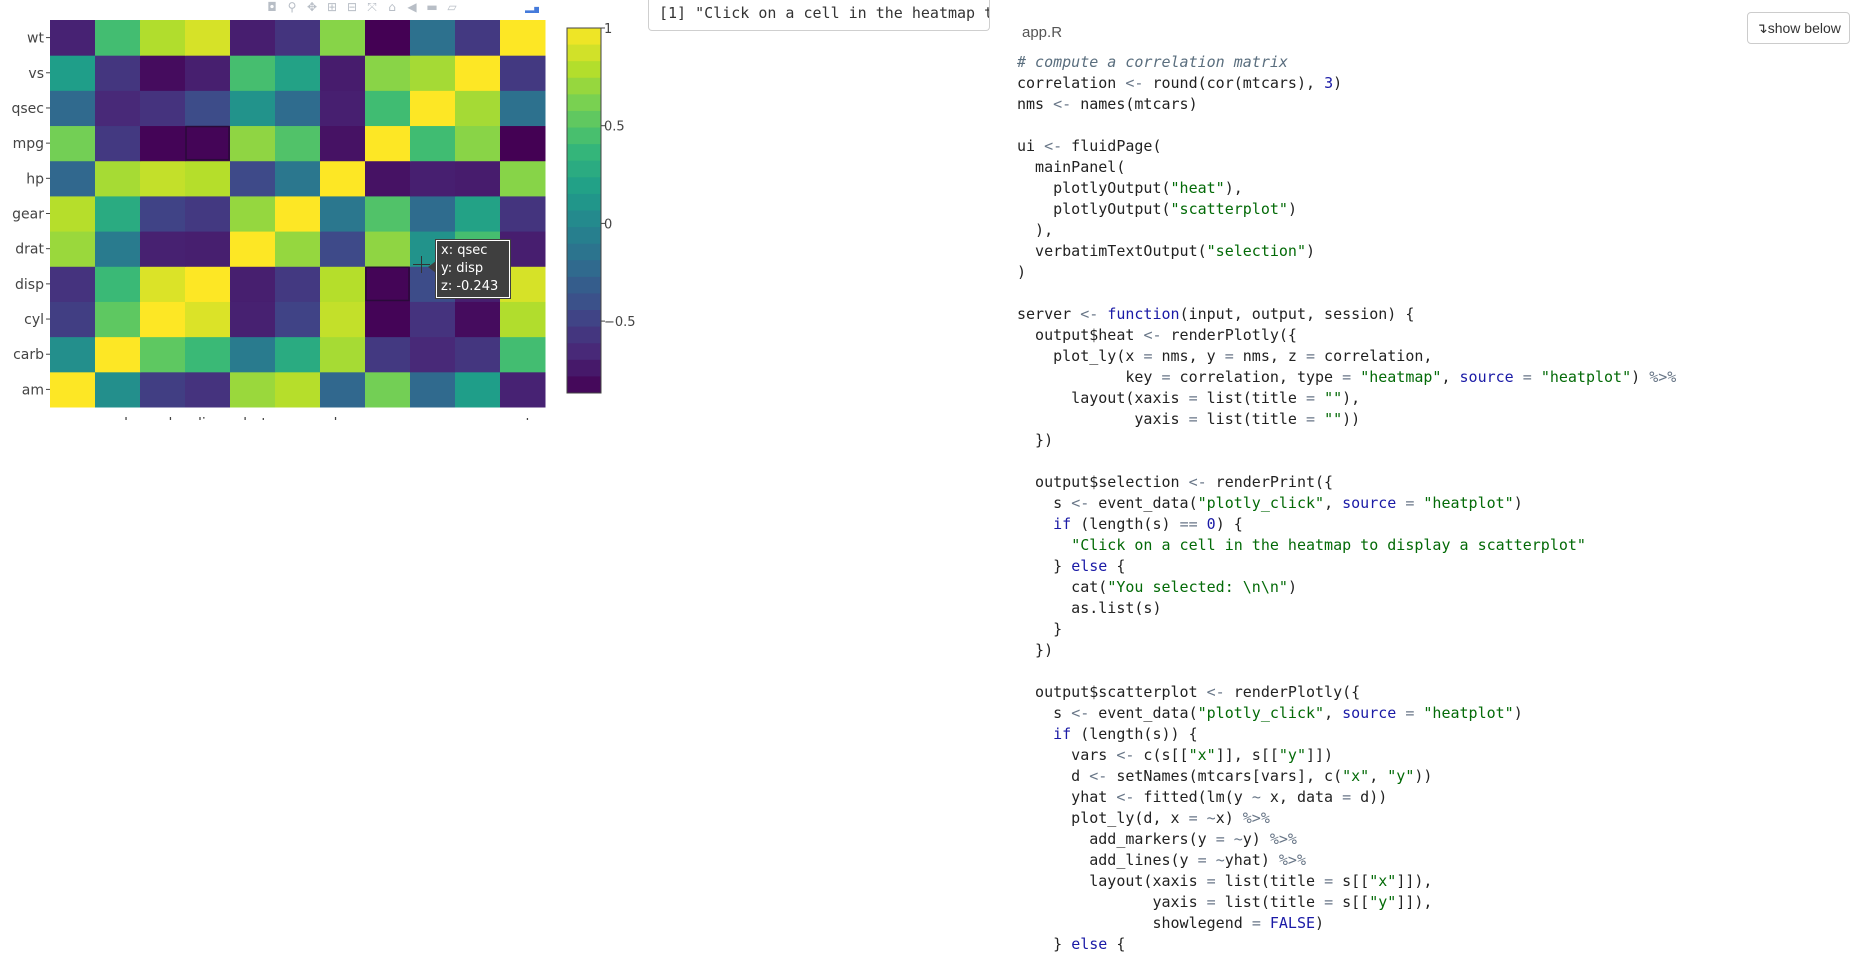 Image resolution: width=1859 pixels, height=955 pixels. Describe the element at coordinates (343, 354) in the screenshot. I see `heatmap-cell-hp-carb` at that location.